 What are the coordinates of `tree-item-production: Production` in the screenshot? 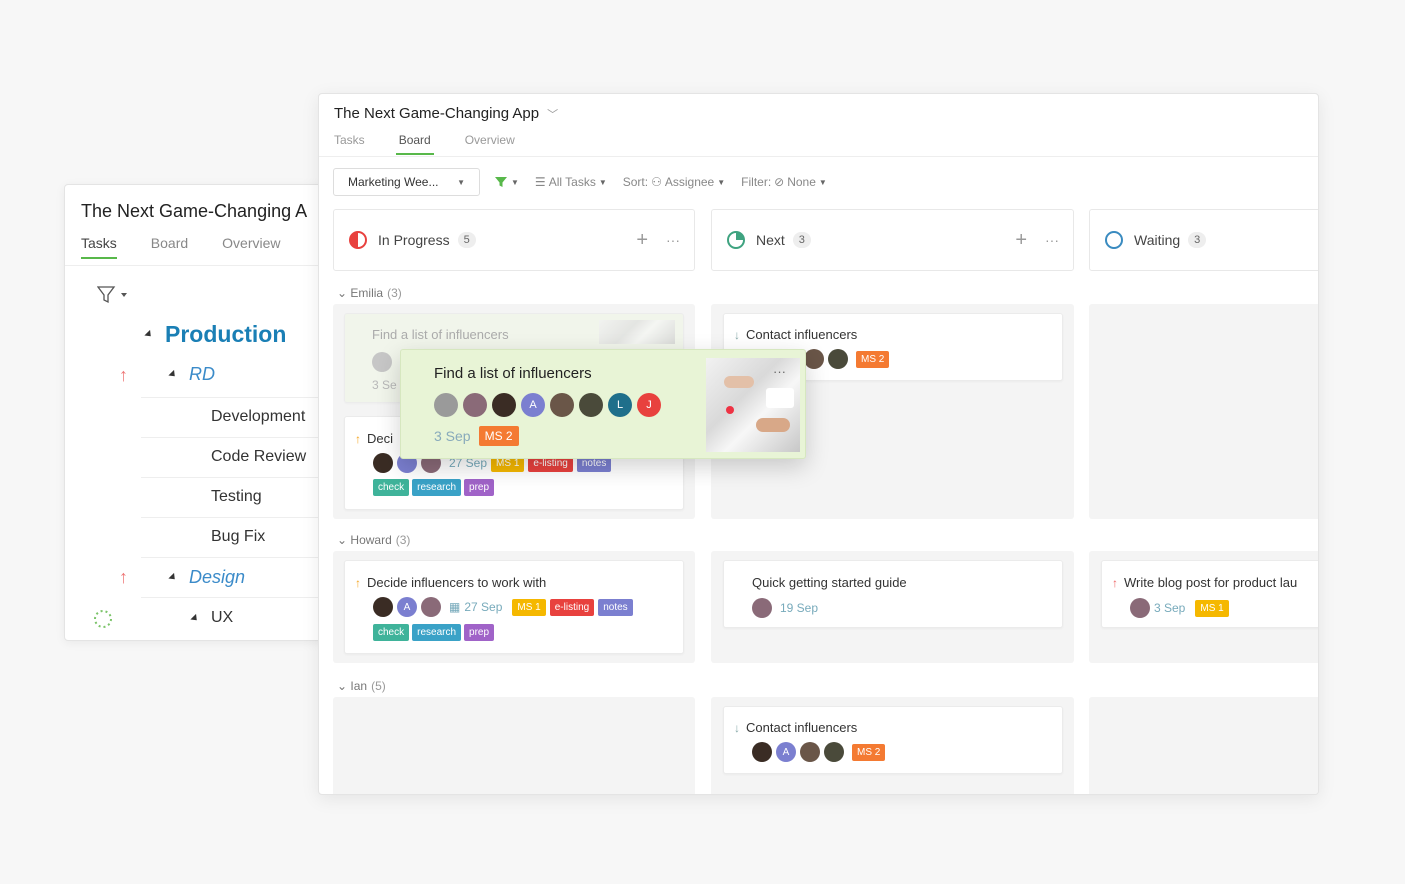 It's located at (215, 334).